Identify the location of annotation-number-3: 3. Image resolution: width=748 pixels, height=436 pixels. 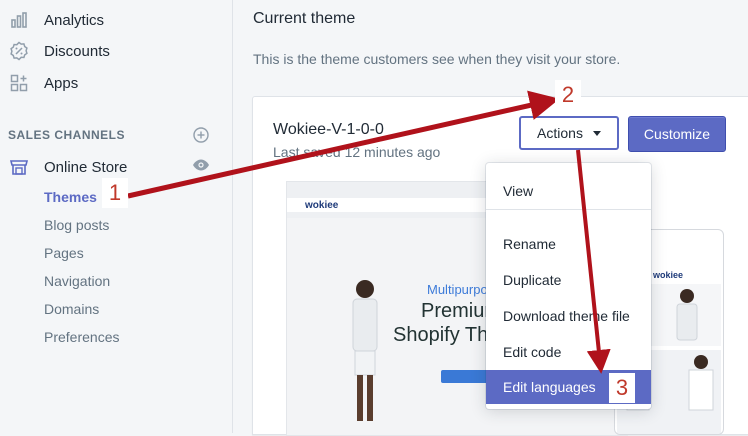
(622, 388).